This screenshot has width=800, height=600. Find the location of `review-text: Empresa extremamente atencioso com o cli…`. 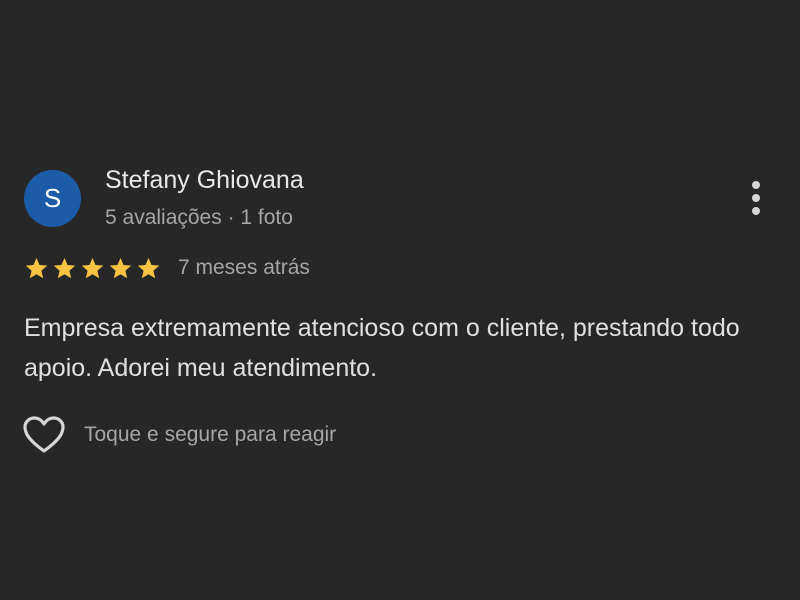

review-text: Empresa extremamente atencioso com o cli… is located at coordinates (382, 348).